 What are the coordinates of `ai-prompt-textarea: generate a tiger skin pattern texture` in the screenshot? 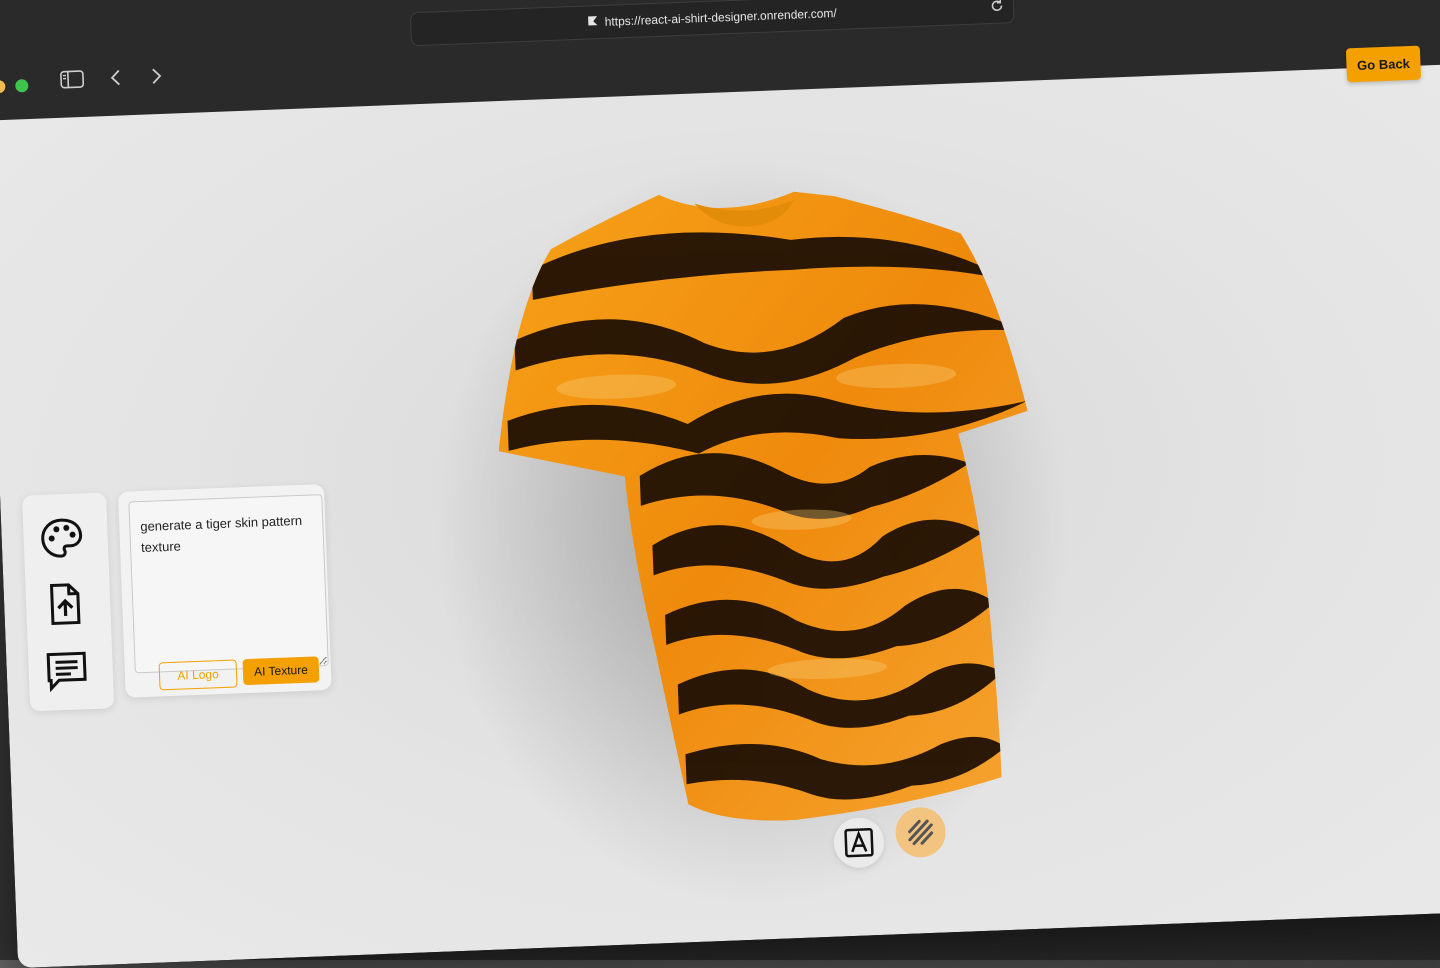 It's located at (228, 583).